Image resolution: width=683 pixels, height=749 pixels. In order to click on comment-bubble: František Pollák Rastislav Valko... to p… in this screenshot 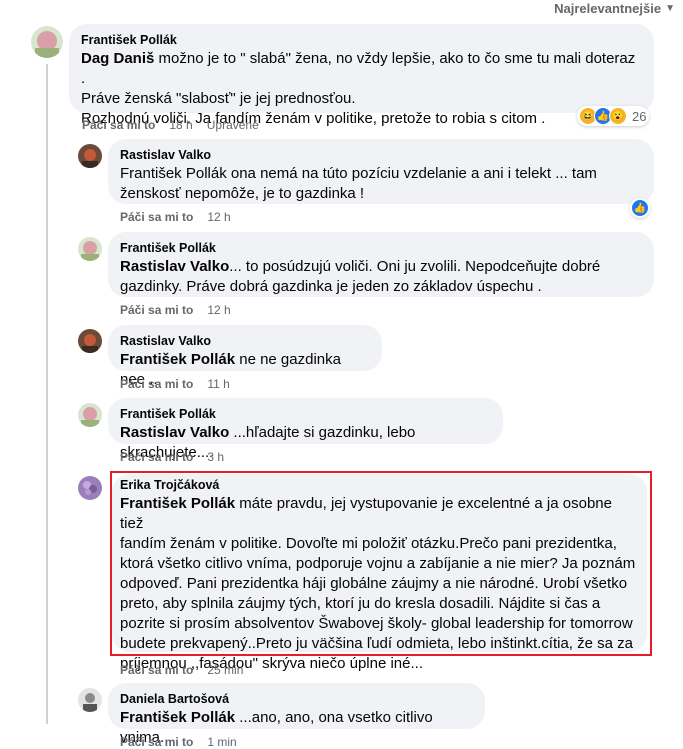, I will do `click(381, 264)`.